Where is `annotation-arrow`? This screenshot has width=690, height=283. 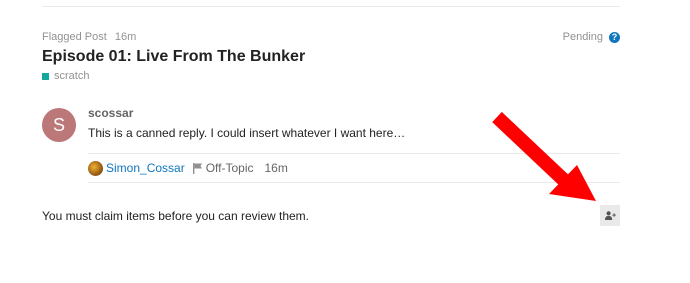
annotation-arrow is located at coordinates (544, 156).